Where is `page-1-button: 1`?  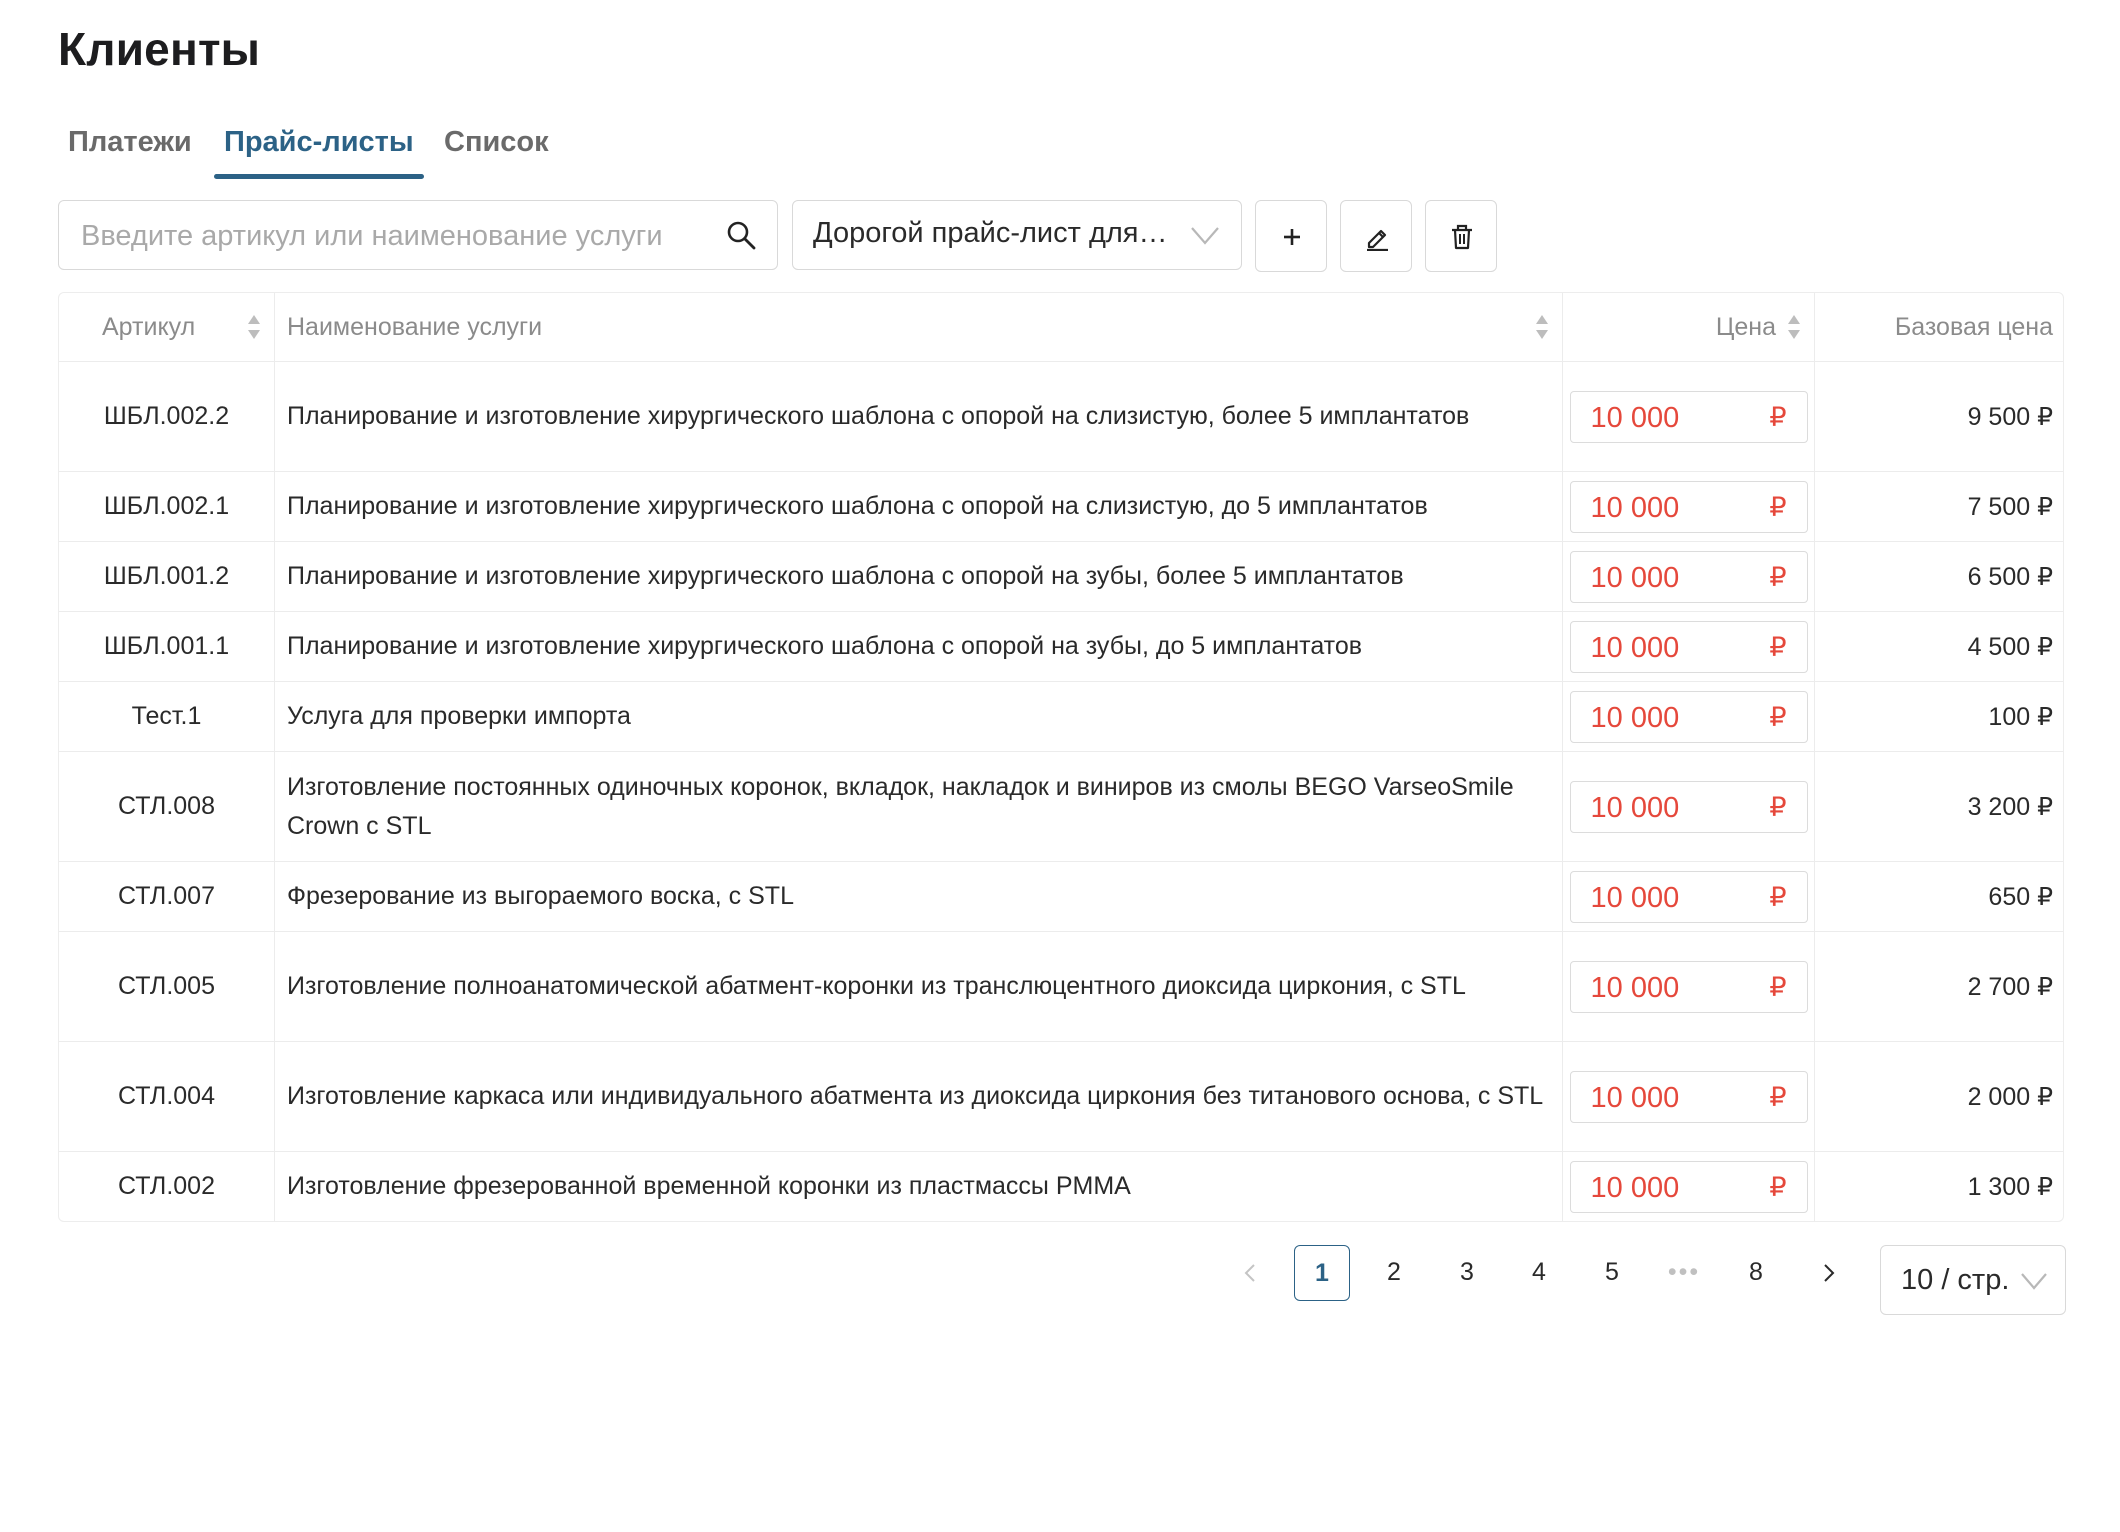
page-1-button: 1 is located at coordinates (1322, 1273).